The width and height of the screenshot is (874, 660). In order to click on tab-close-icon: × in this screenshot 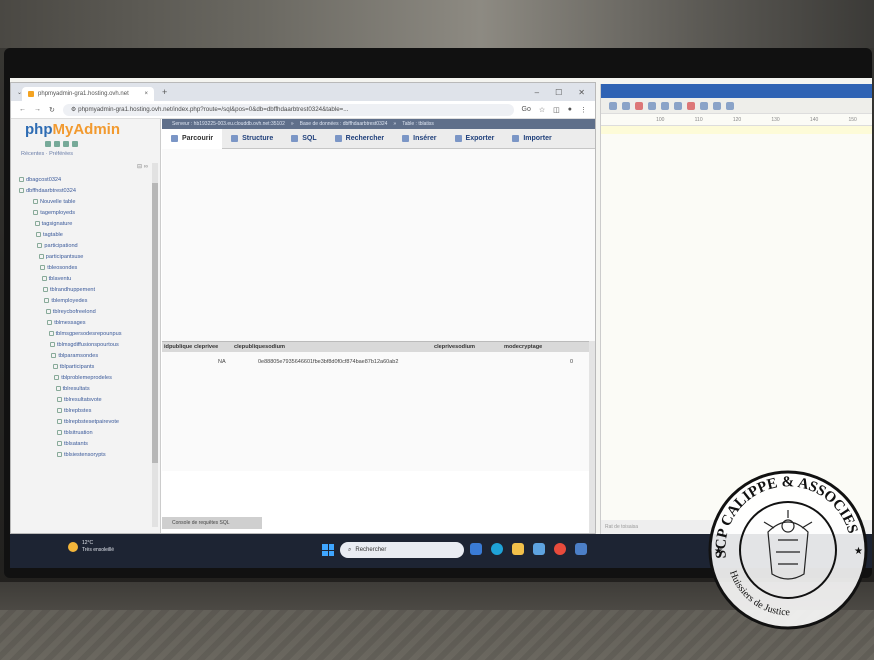, I will do `click(147, 94)`.